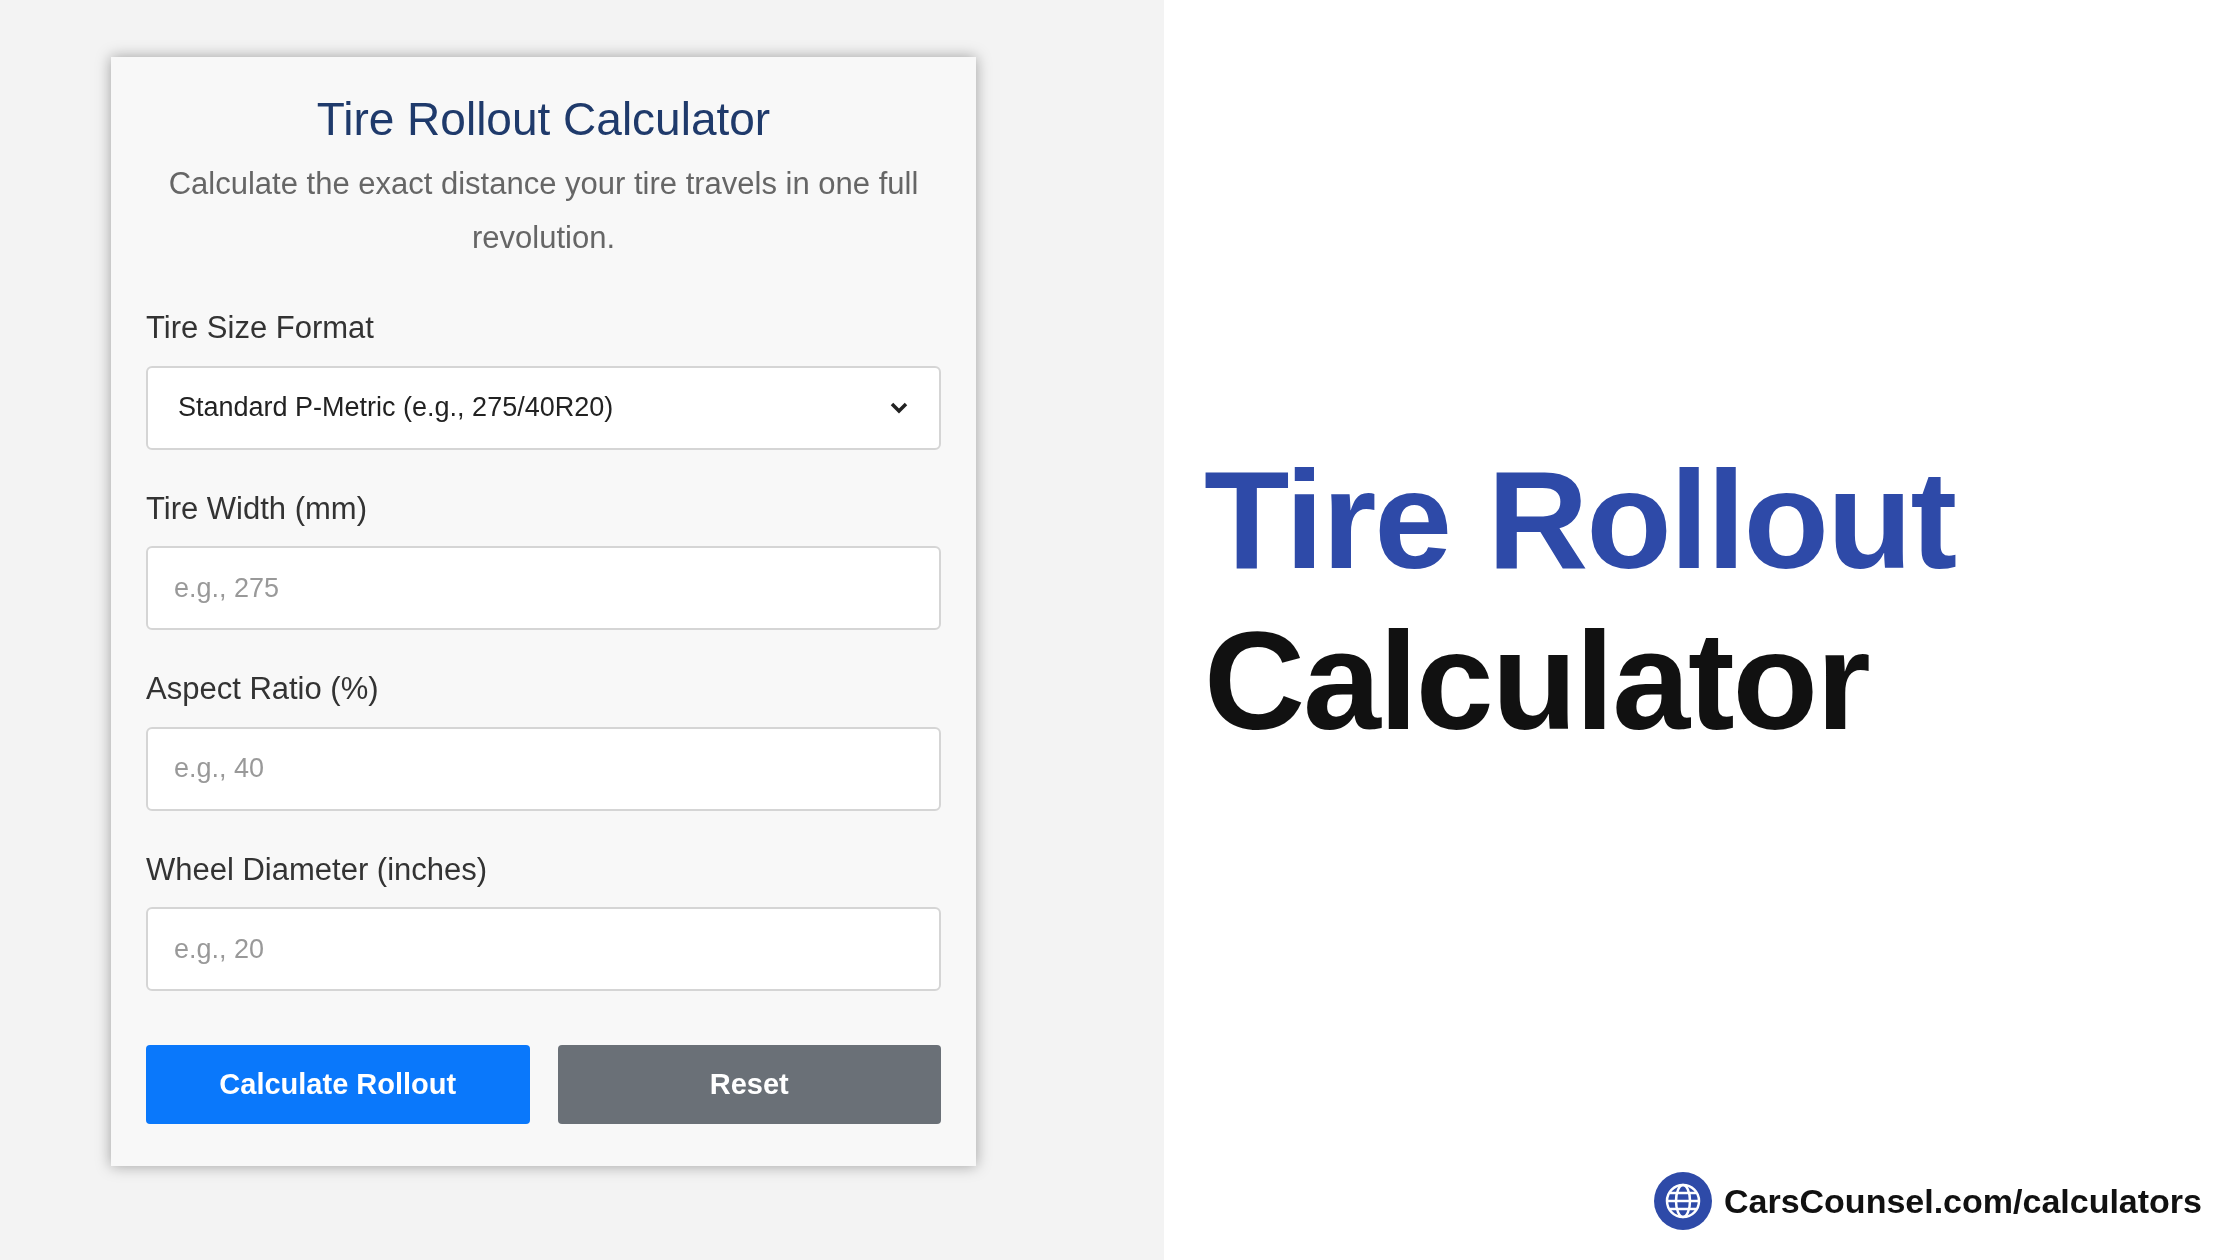  Describe the element at coordinates (1580, 520) in the screenshot. I see `headline-title: Tire Rollout` at that location.